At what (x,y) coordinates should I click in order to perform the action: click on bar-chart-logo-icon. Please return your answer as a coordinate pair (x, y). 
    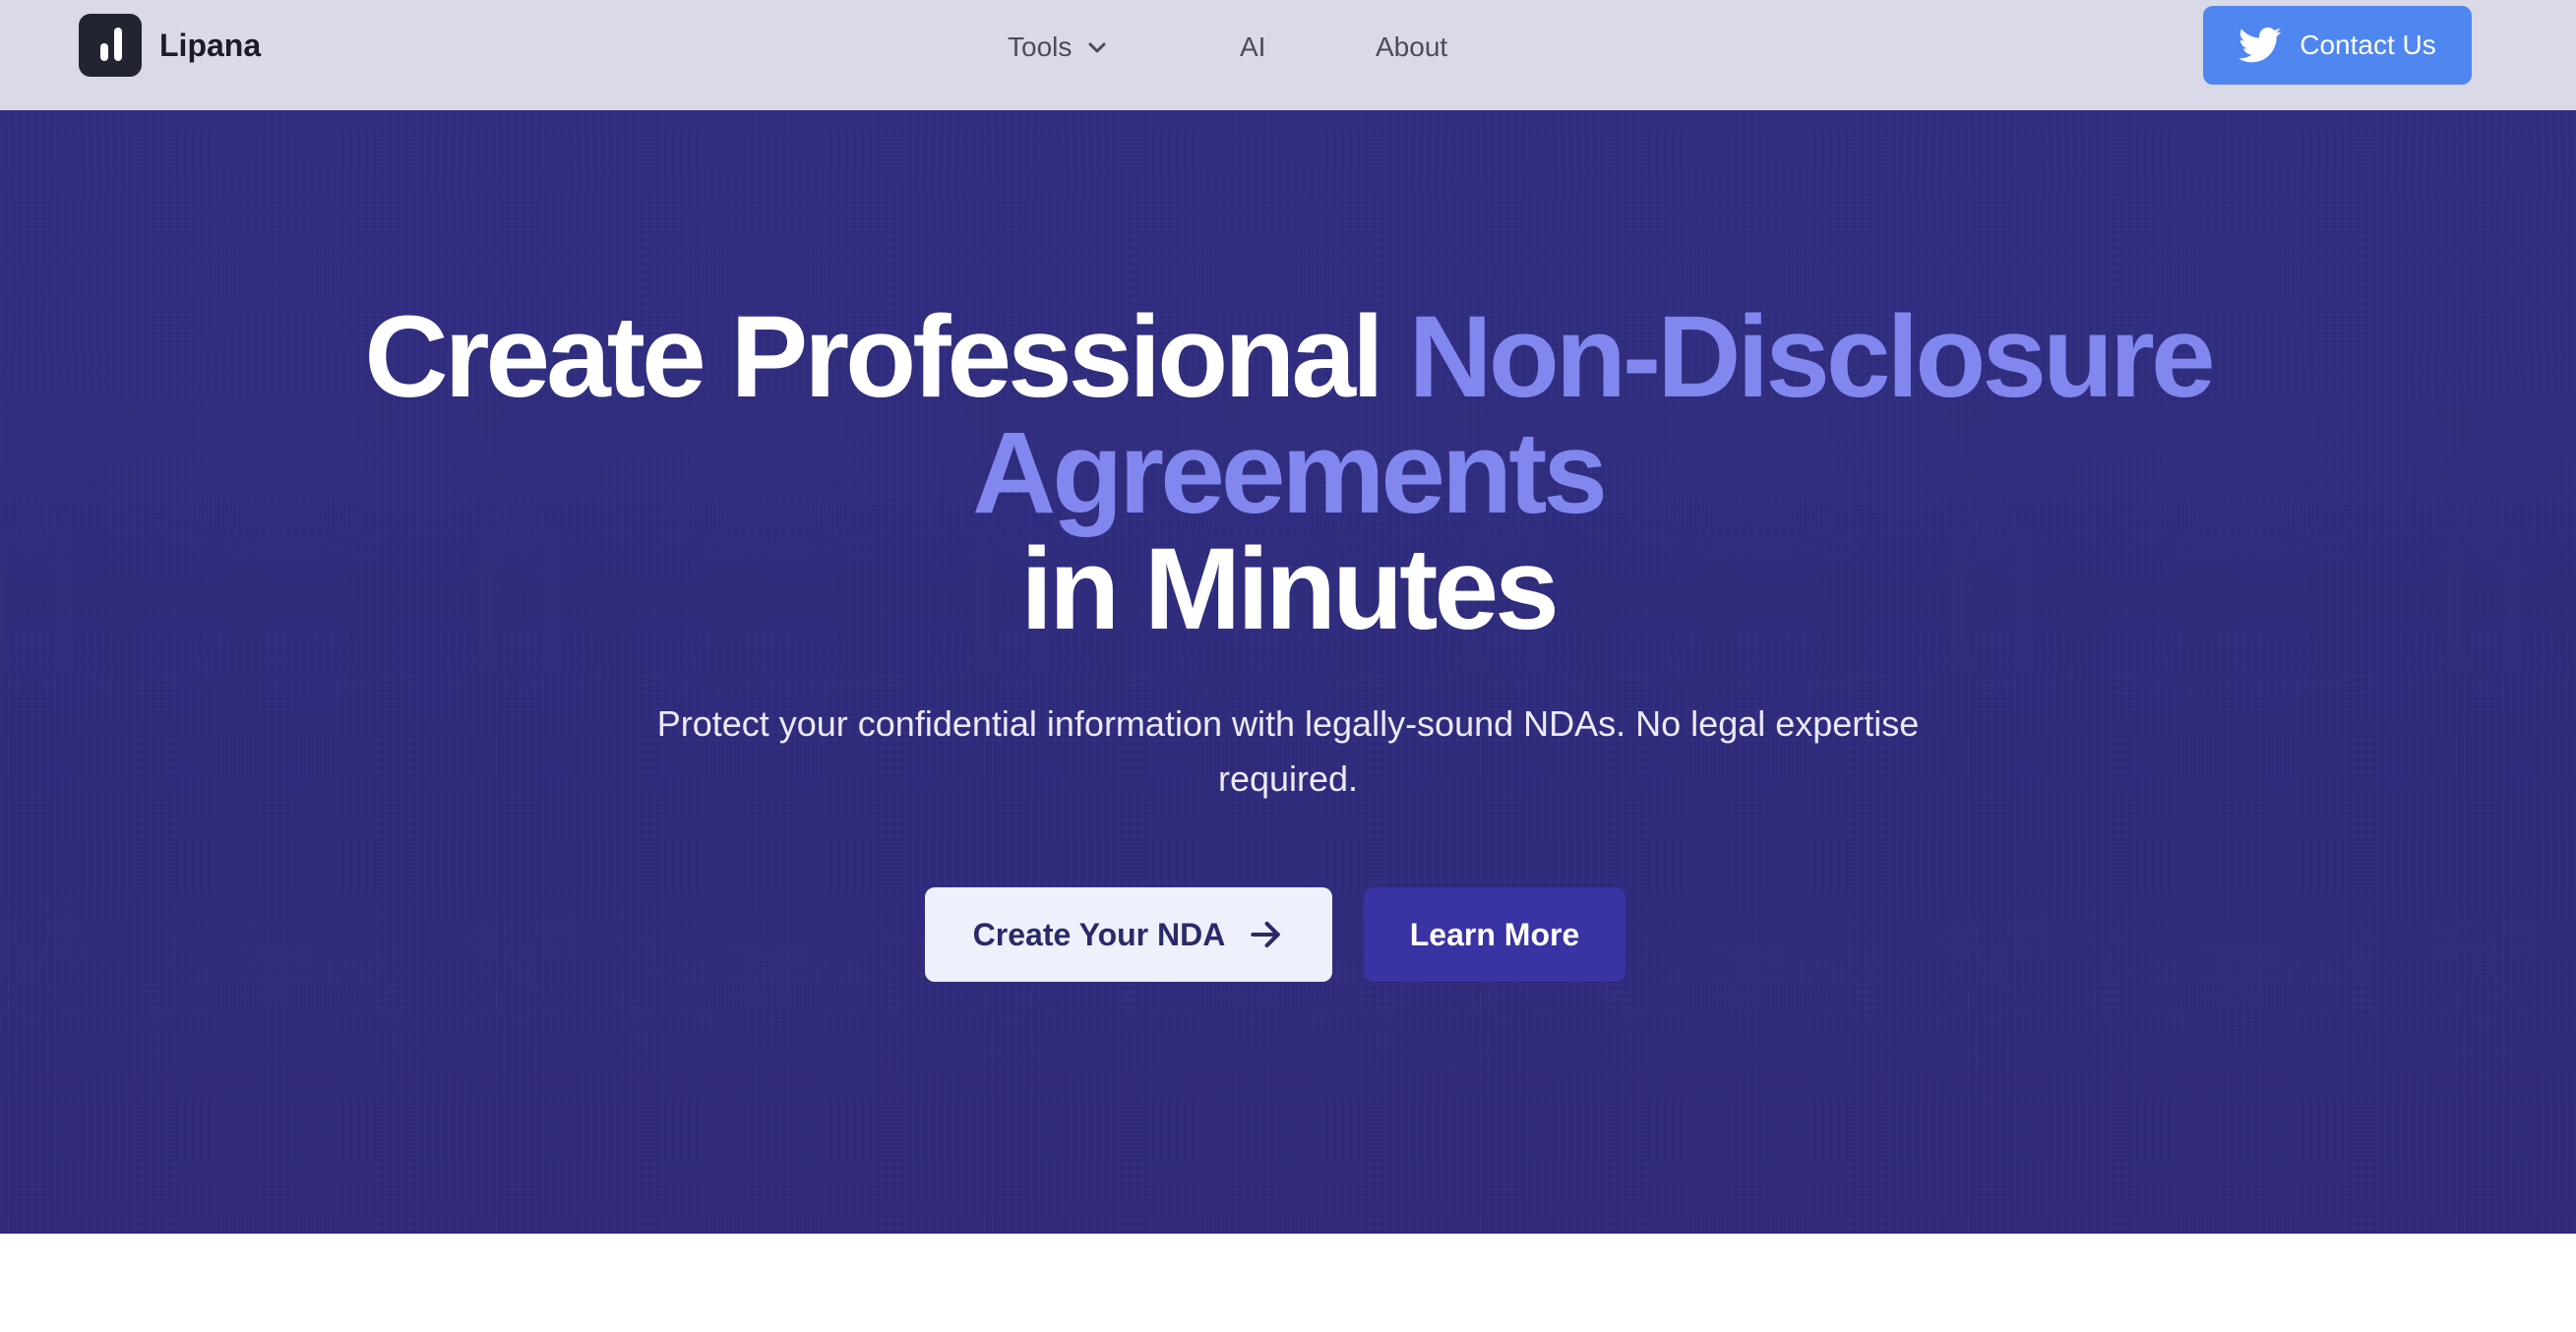
    Looking at the image, I should click on (110, 45).